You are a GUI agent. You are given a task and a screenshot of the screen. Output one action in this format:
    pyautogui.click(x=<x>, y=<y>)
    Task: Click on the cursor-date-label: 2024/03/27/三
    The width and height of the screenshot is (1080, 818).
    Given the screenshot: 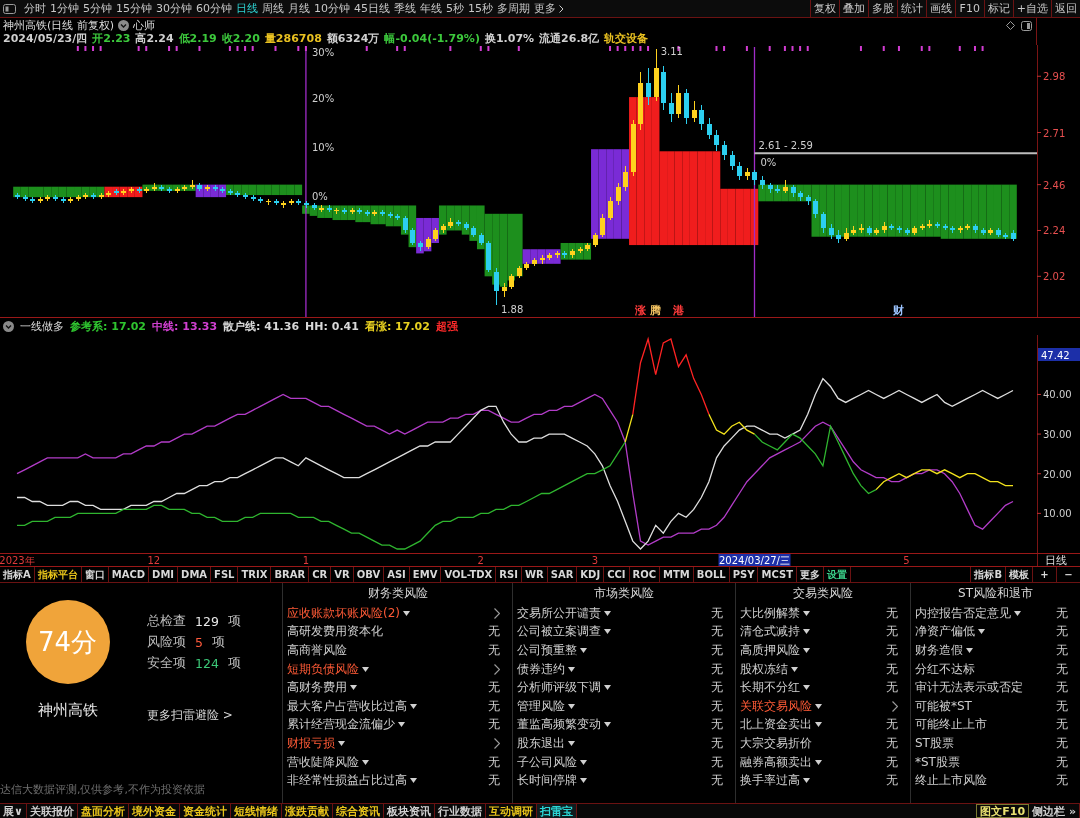 What is the action you would take?
    pyautogui.click(x=754, y=560)
    